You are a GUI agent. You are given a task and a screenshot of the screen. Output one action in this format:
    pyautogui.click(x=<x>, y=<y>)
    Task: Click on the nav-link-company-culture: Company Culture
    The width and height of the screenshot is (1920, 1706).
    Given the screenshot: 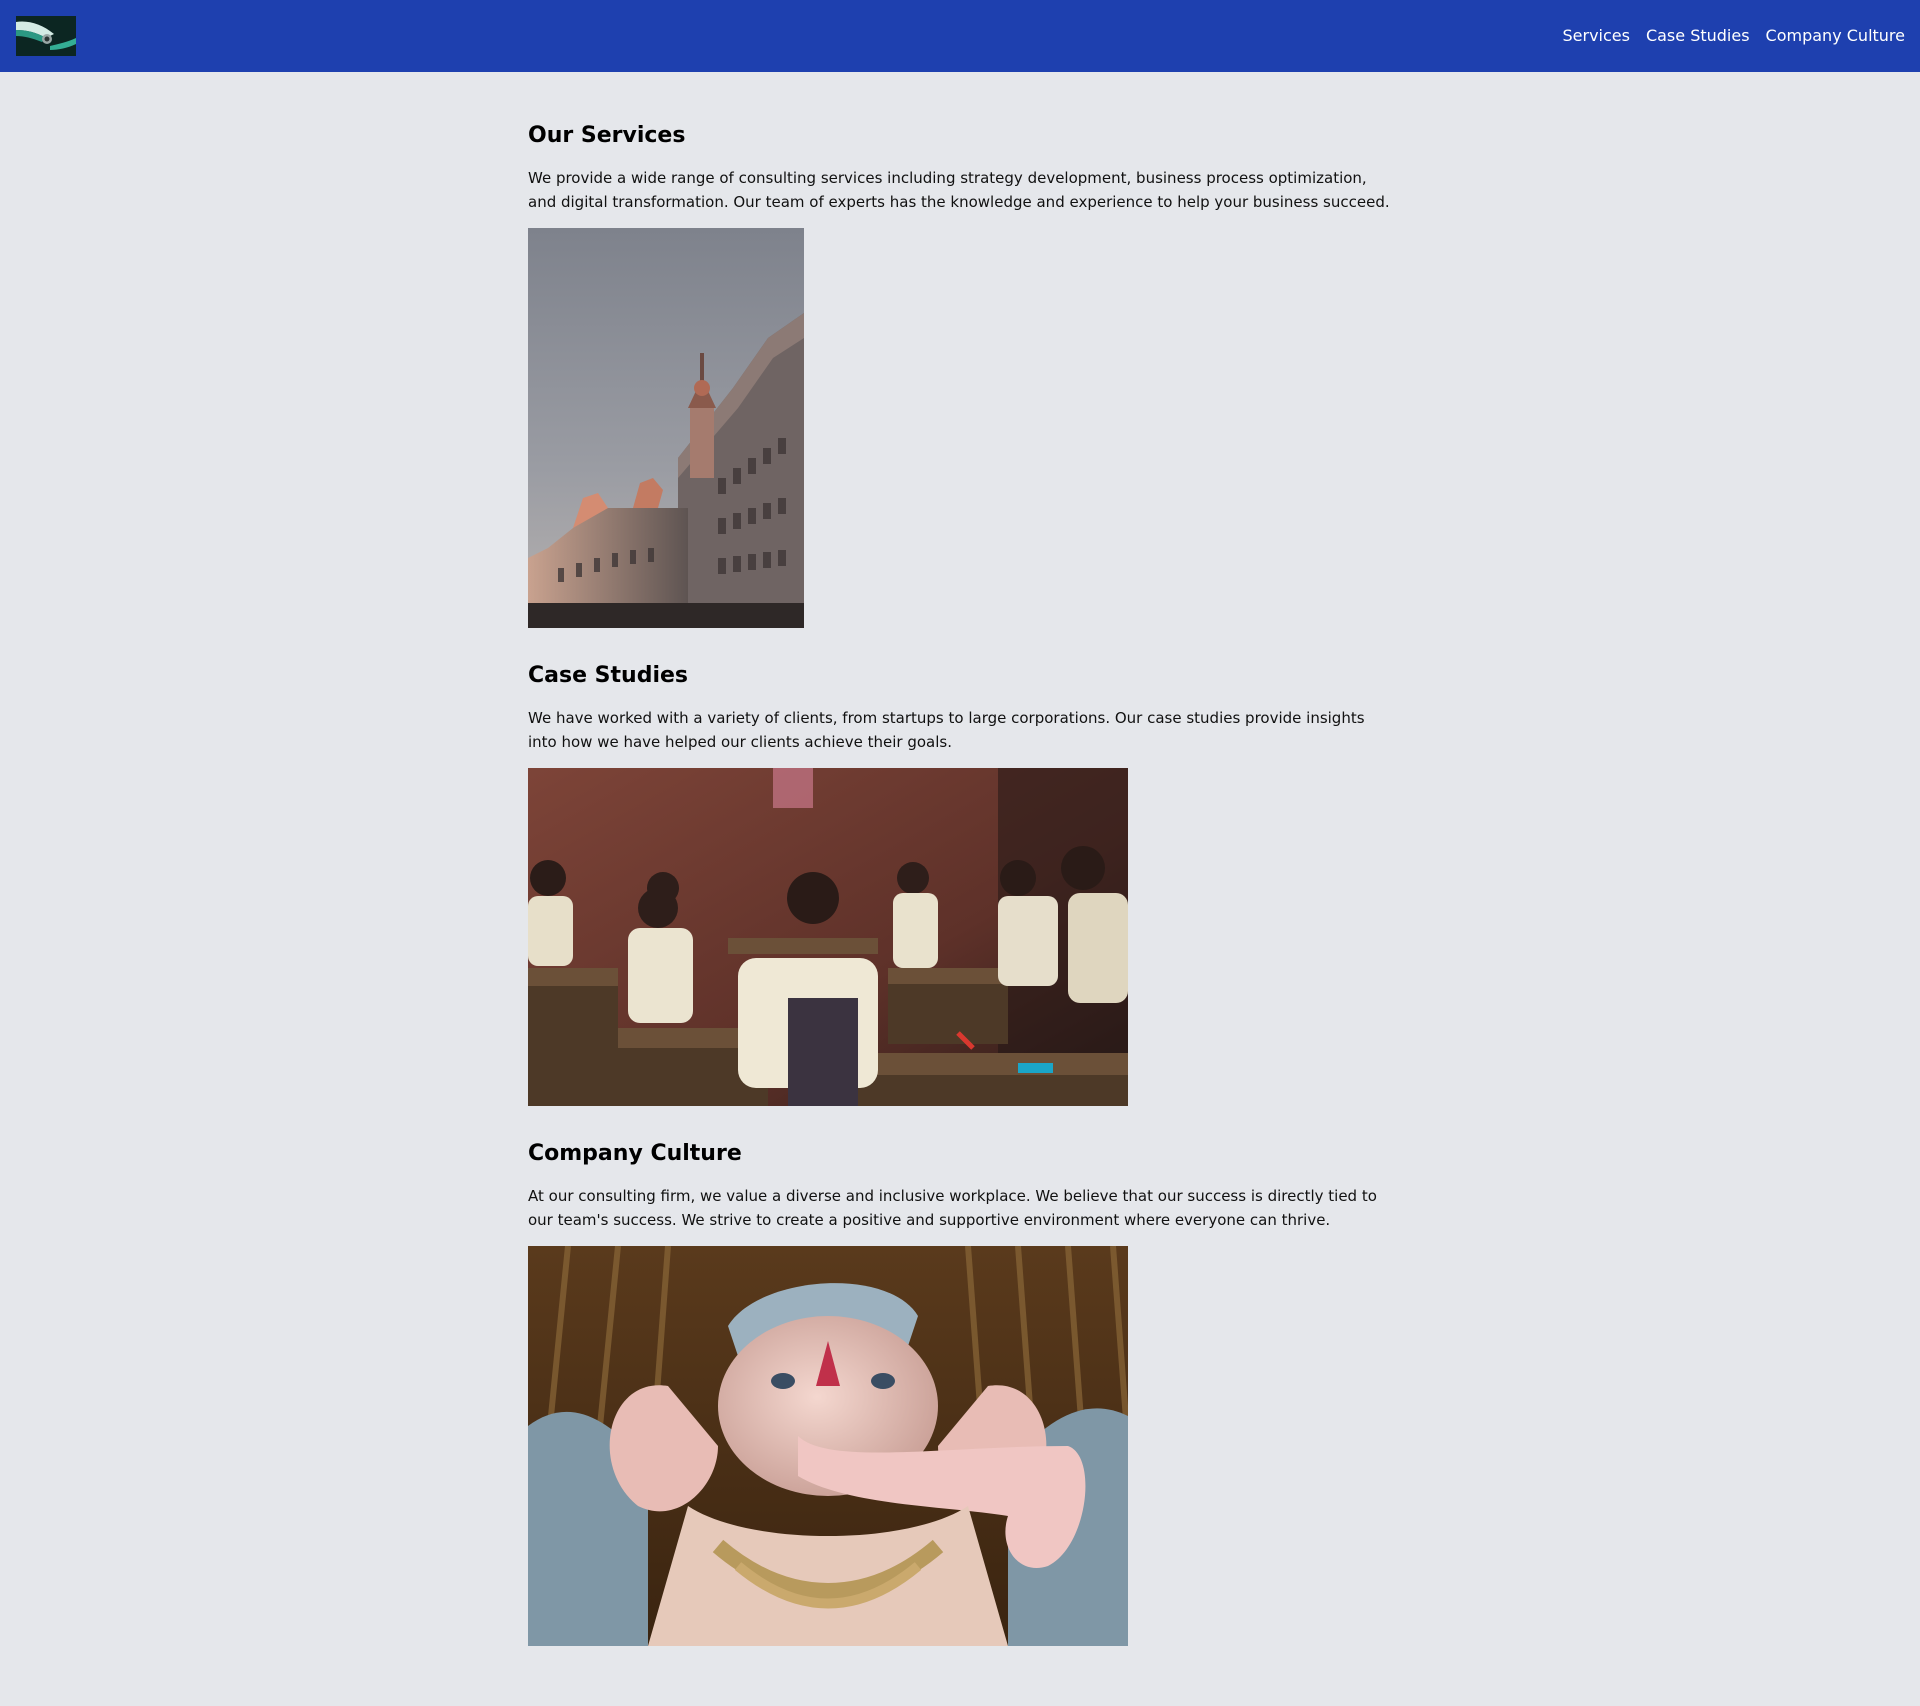 What is the action you would take?
    pyautogui.click(x=1835, y=36)
    